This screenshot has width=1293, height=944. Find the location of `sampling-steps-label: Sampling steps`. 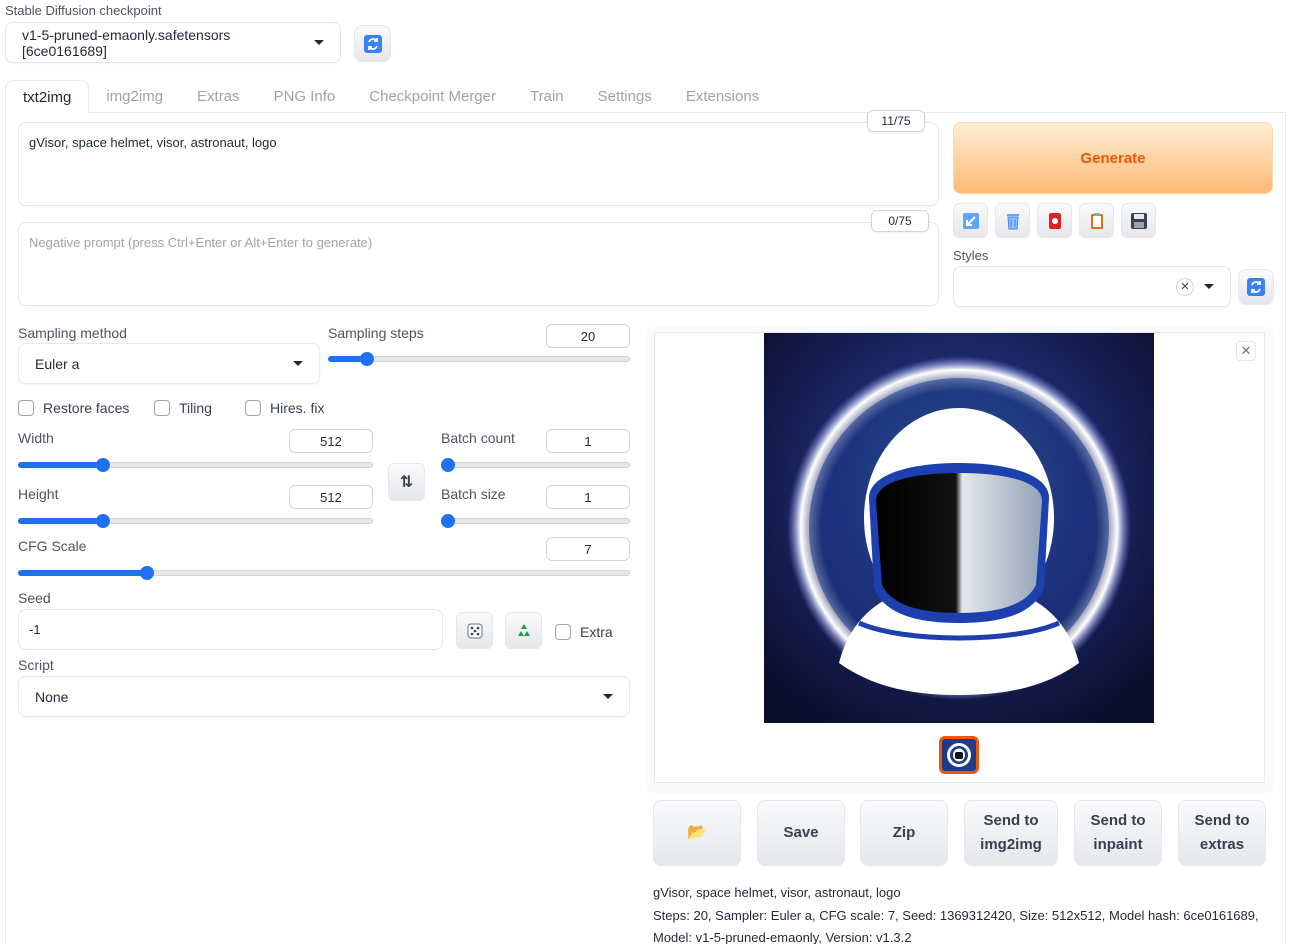

sampling-steps-label: Sampling steps is located at coordinates (376, 333).